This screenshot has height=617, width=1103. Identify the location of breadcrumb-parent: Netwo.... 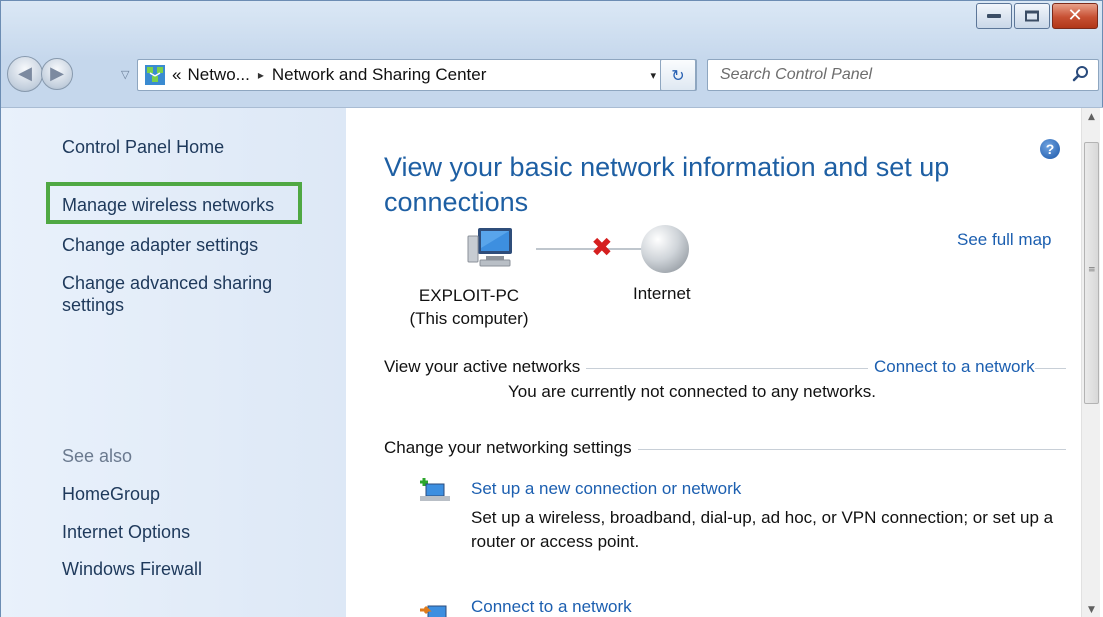
(218, 75).